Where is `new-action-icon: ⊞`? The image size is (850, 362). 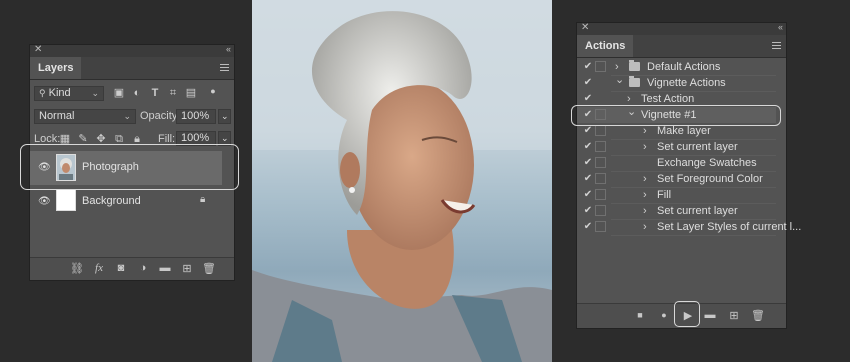 new-action-icon: ⊞ is located at coordinates (734, 315).